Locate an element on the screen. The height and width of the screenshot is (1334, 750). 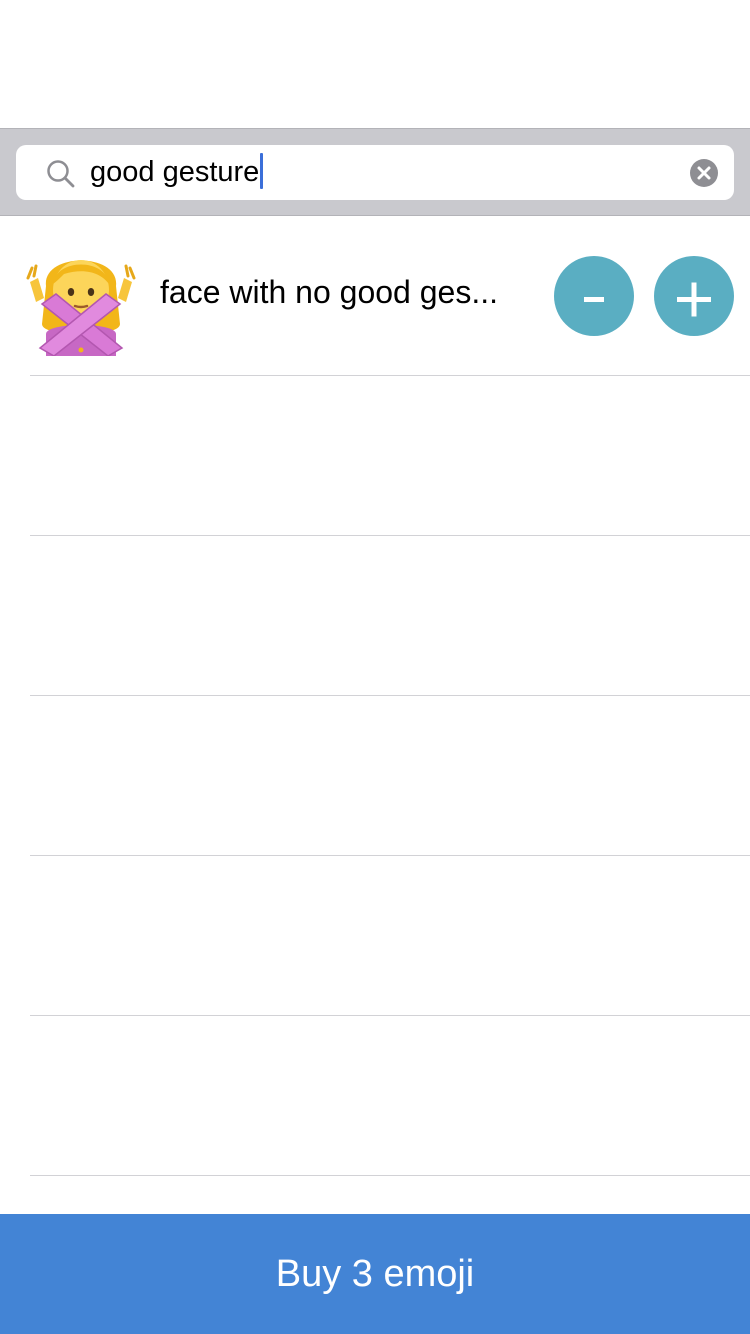
text-caret is located at coordinates (262, 171).